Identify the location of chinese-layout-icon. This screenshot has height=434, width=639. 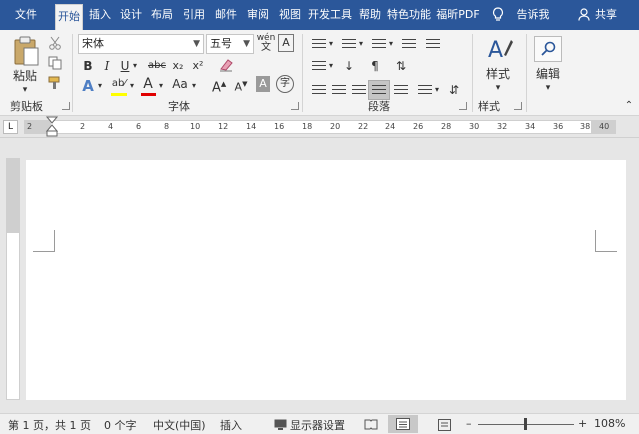
(319, 67).